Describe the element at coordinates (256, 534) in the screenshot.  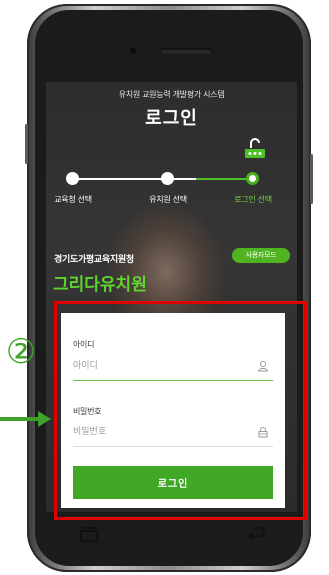
I see `back-icon` at that location.